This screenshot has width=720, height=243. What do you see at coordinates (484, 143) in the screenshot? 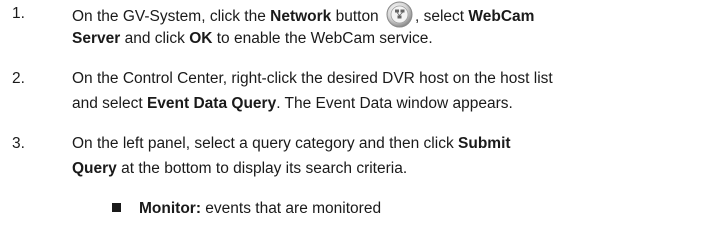
I see `ui-term-submit: Submit` at bounding box center [484, 143].